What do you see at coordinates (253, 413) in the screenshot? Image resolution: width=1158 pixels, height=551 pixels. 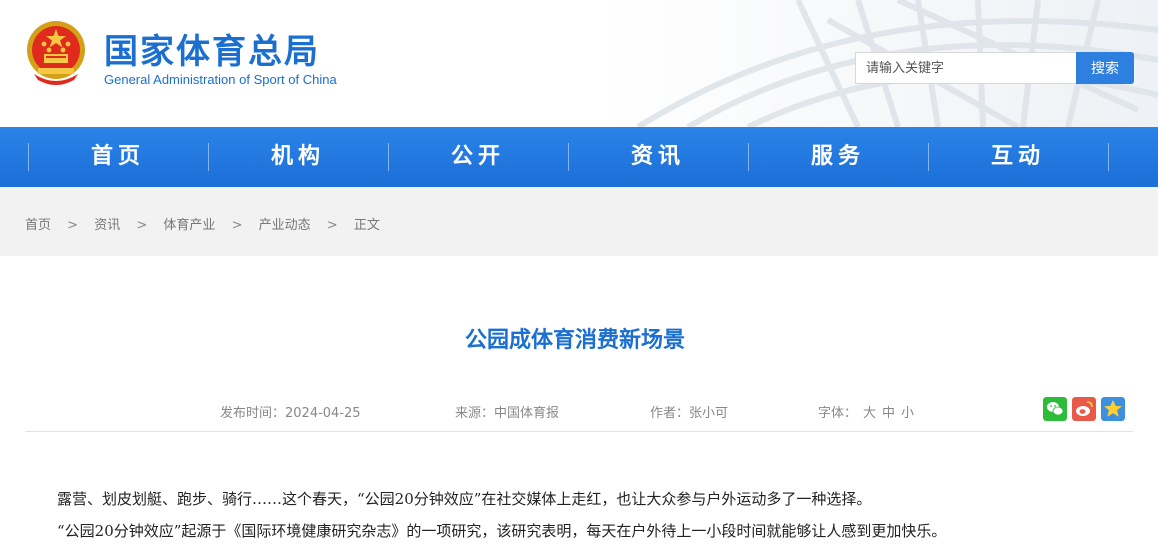 I see `publish-date-label: 发布时间：` at bounding box center [253, 413].